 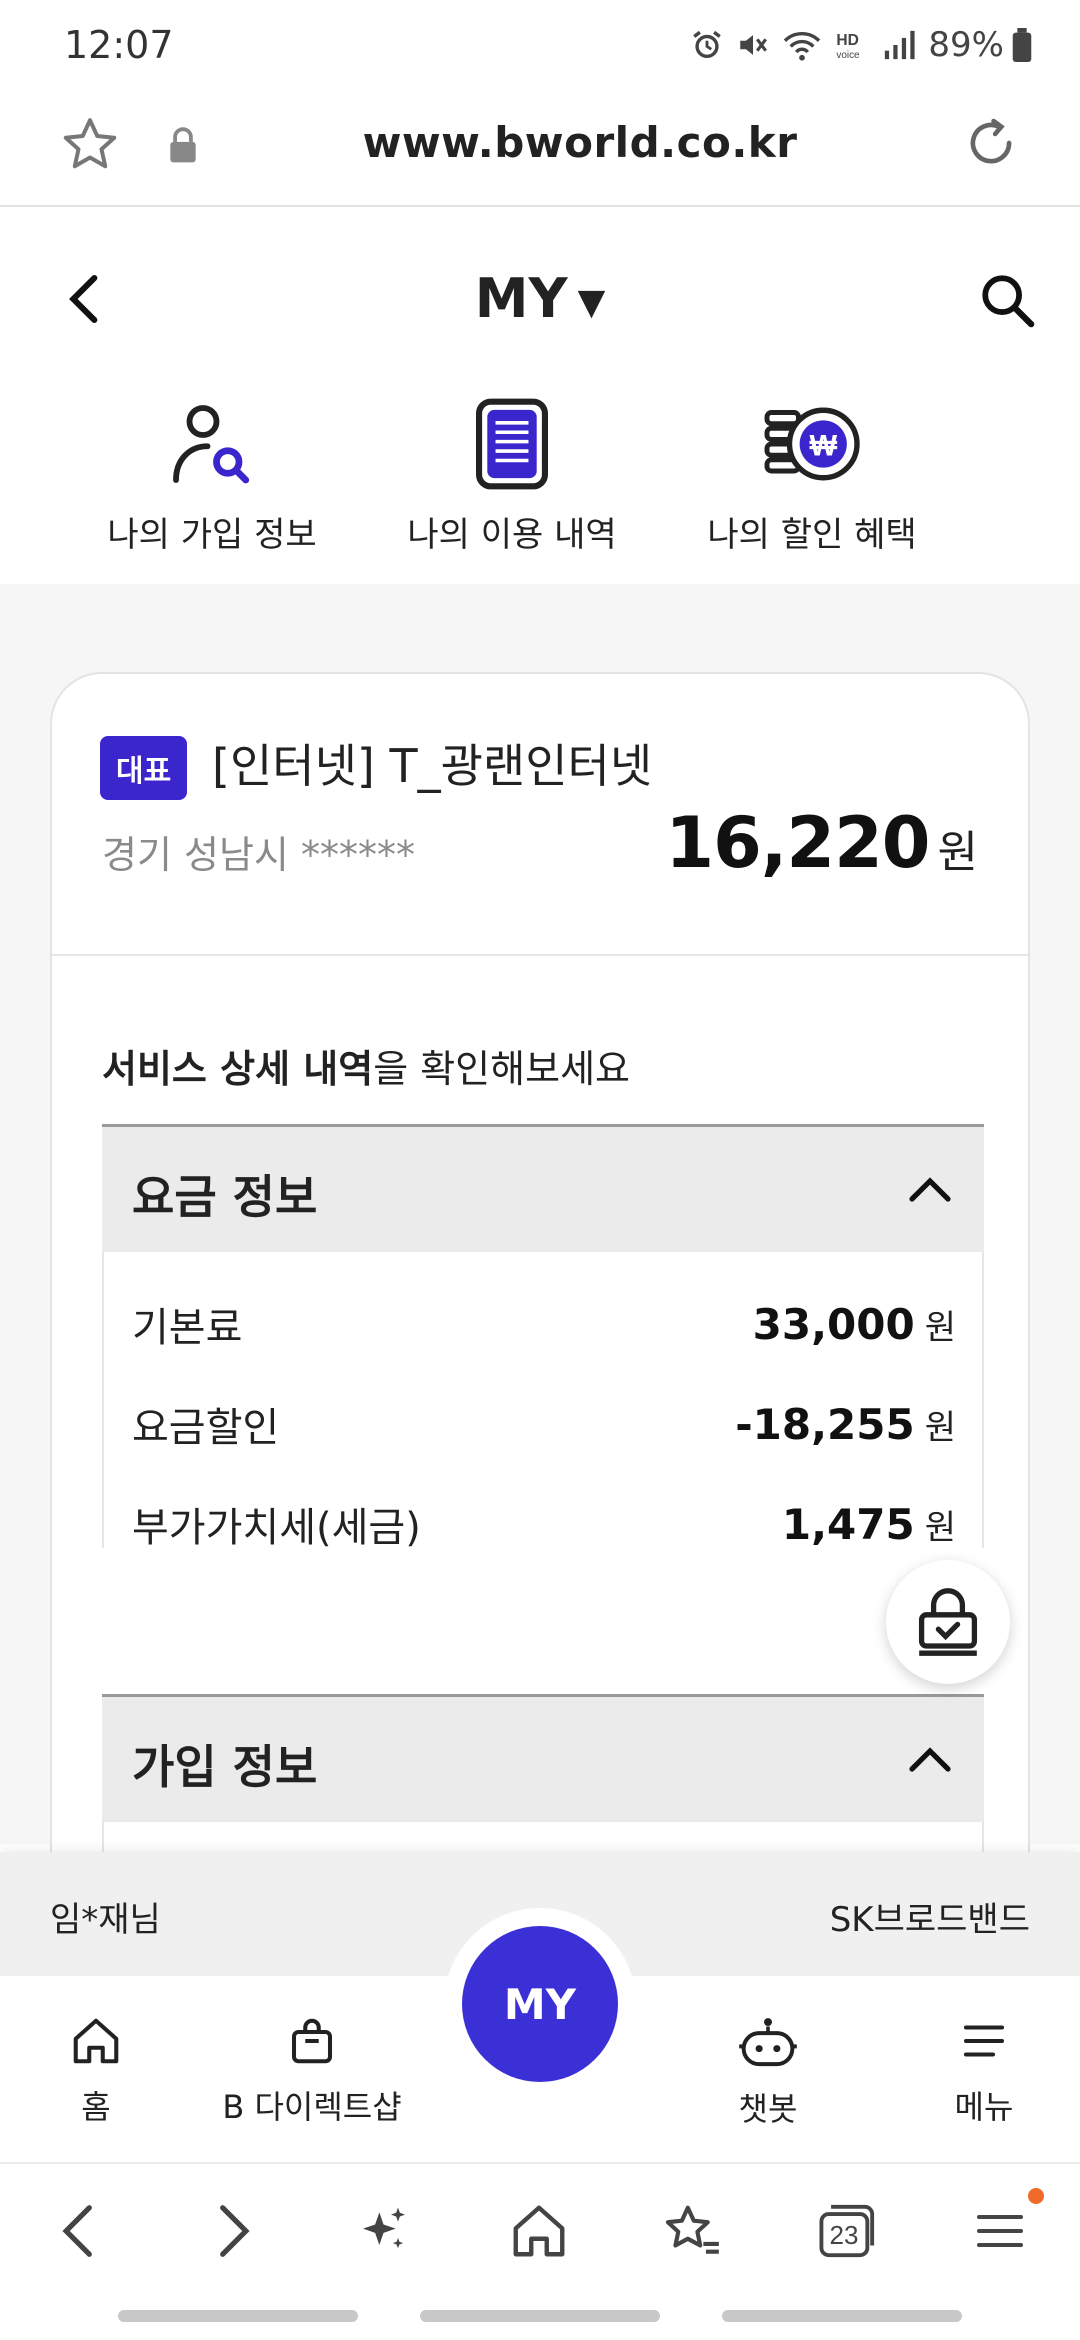 I want to click on monthly-amount: 16,220 원, so click(x=821, y=843).